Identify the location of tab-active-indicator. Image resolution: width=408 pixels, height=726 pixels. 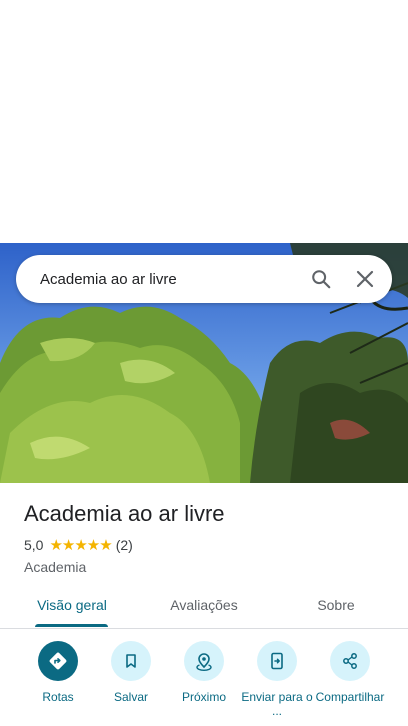
(71, 625).